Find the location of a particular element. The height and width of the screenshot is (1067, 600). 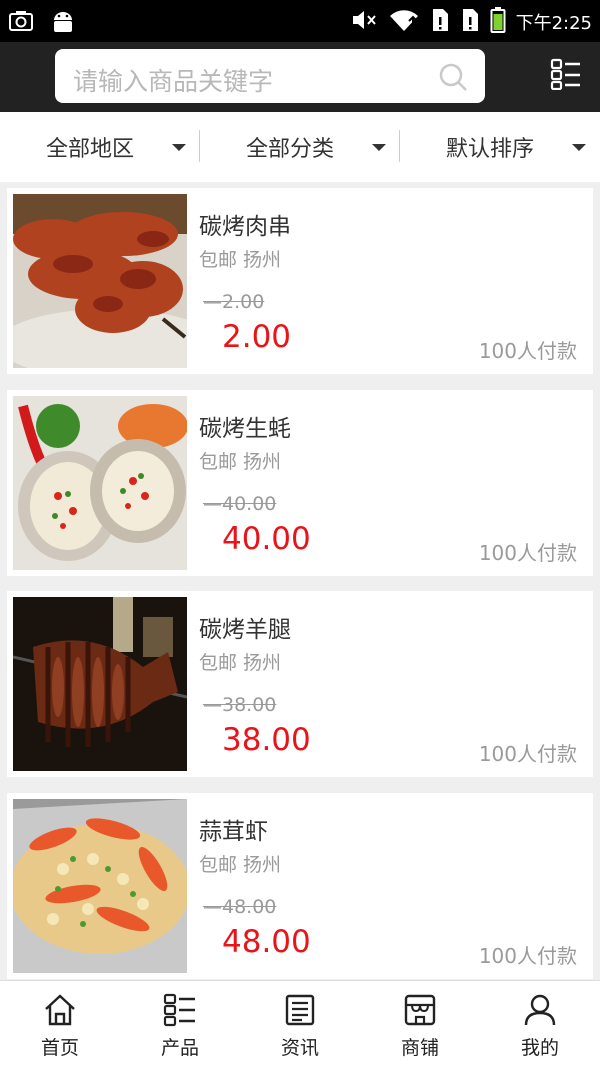

tab-label: 商铺 is located at coordinates (419, 1048).